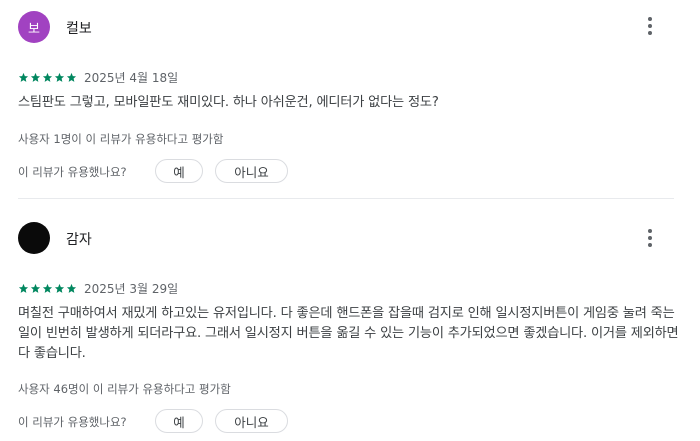  What do you see at coordinates (124, 389) in the screenshot?
I see `helpful-count: 사용자 46명이 이 리뷰가 유용하다고 평가함` at bounding box center [124, 389].